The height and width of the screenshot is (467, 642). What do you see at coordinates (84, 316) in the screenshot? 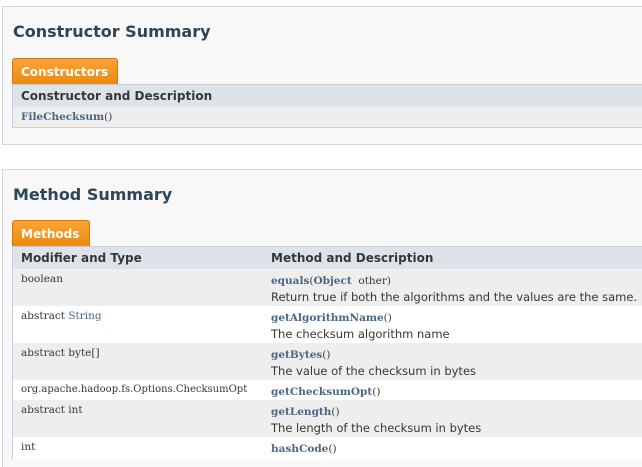
I see `return-type-link: String` at bounding box center [84, 316].